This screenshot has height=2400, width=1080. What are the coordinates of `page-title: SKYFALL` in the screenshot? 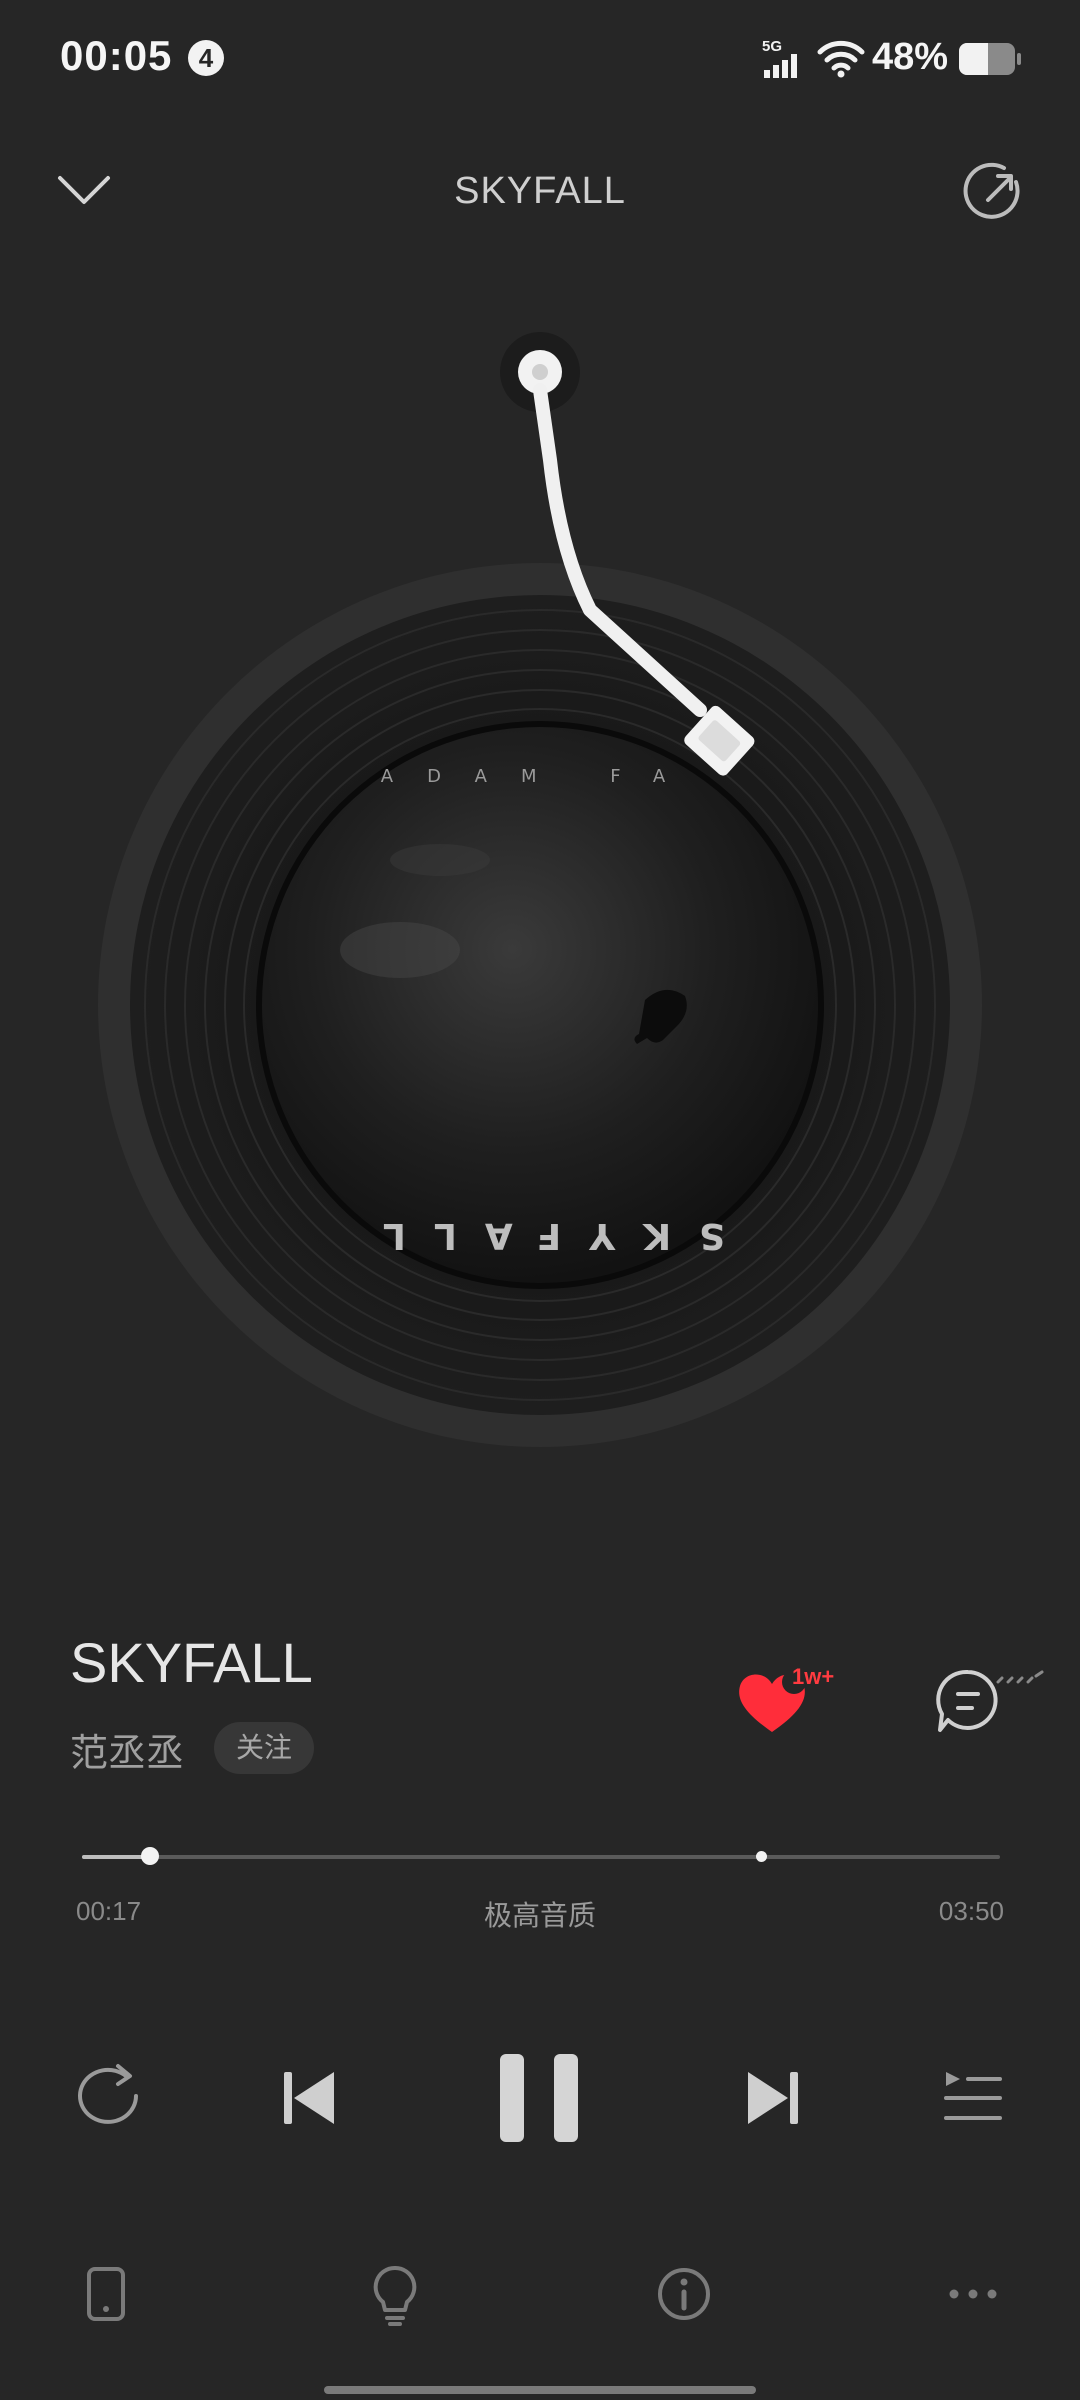 It's located at (540, 191).